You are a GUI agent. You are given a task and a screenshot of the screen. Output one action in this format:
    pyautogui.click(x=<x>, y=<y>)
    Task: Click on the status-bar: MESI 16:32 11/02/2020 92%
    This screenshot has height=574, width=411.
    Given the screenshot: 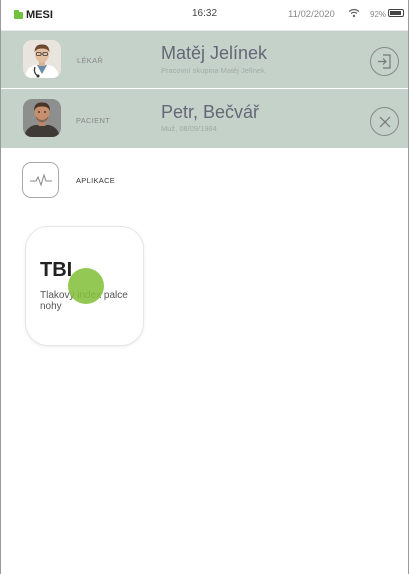 What is the action you would take?
    pyautogui.click(x=204, y=15)
    